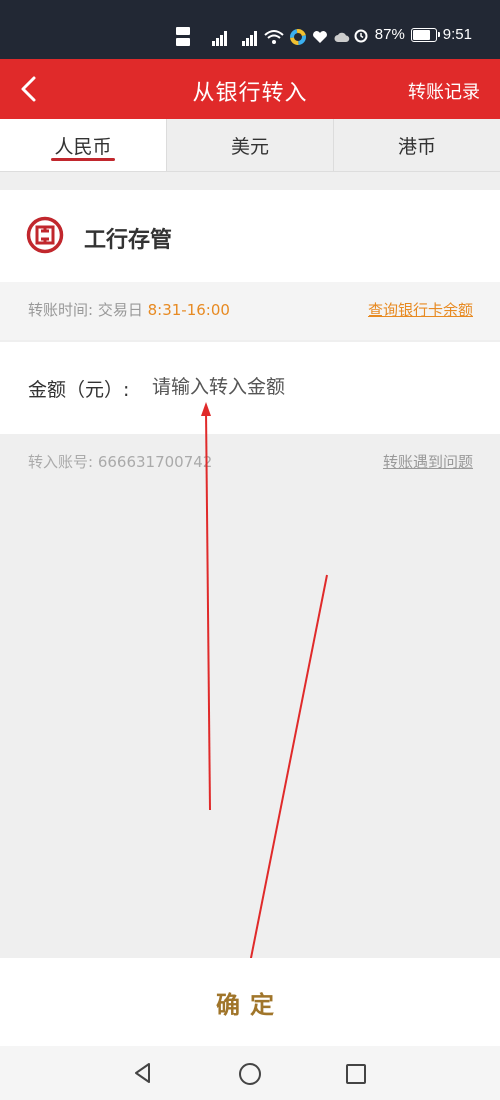 The height and width of the screenshot is (1100, 500). What do you see at coordinates (79, 390) in the screenshot?
I see `amount-label: 金额（元）:` at bounding box center [79, 390].